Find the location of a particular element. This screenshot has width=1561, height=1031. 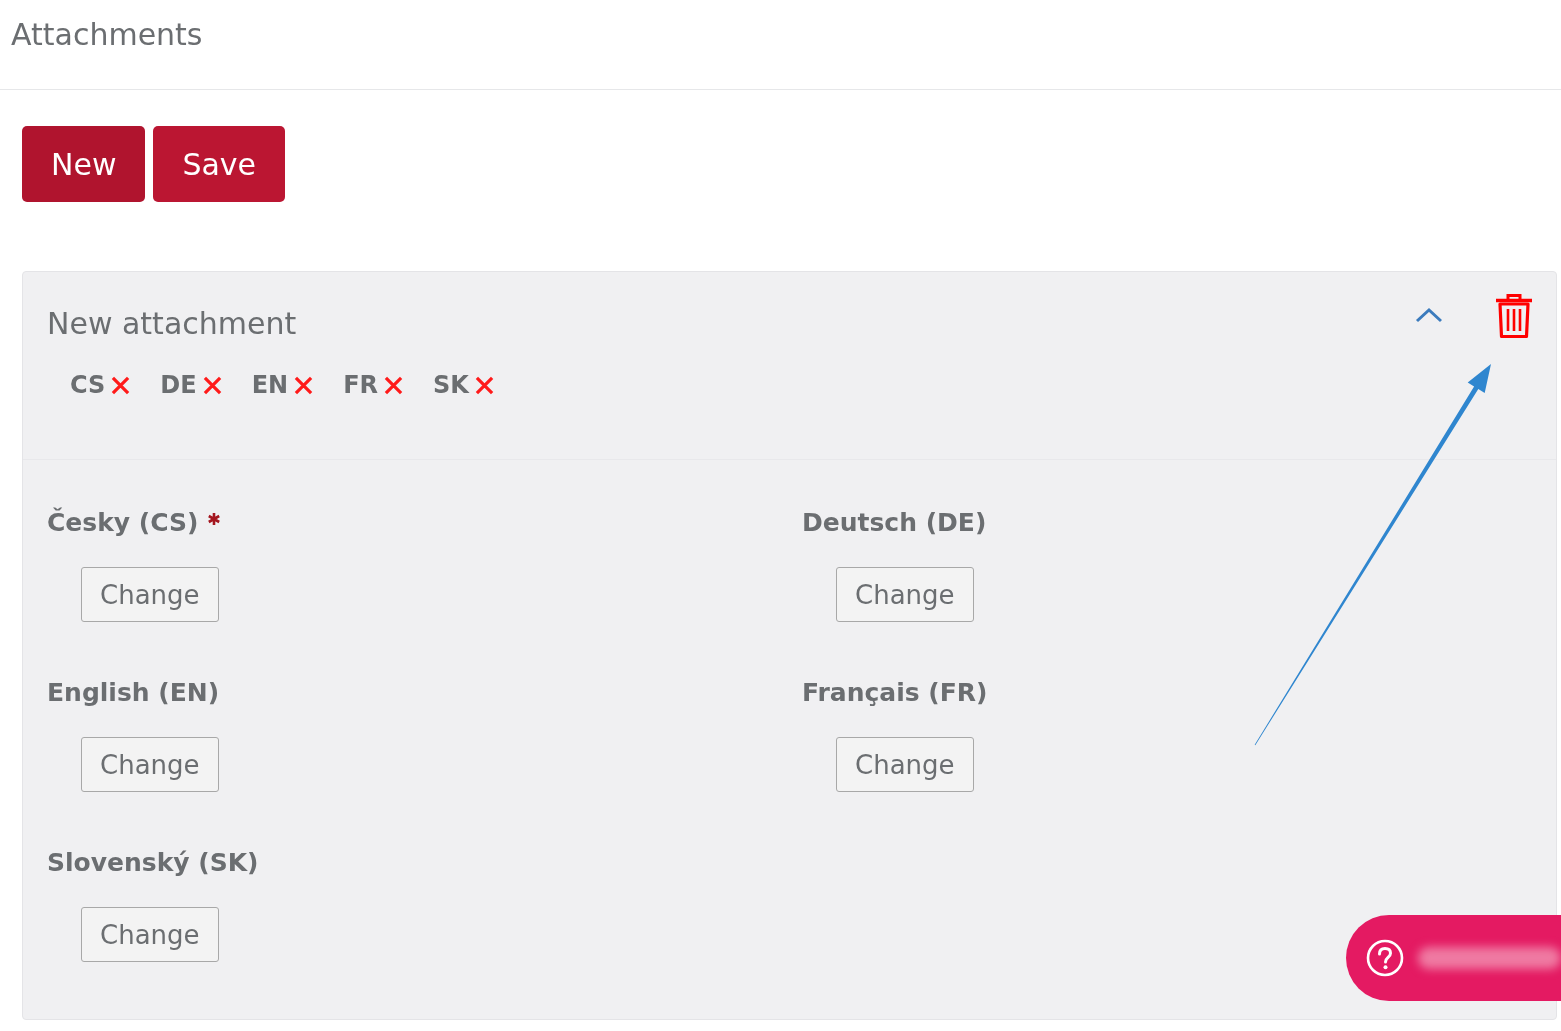

page-title: Attachments is located at coordinates (107, 35).